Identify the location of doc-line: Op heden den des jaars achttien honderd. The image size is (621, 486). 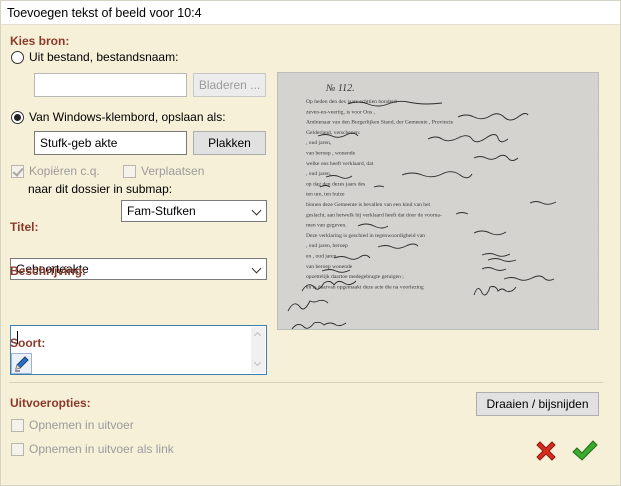
(351, 102).